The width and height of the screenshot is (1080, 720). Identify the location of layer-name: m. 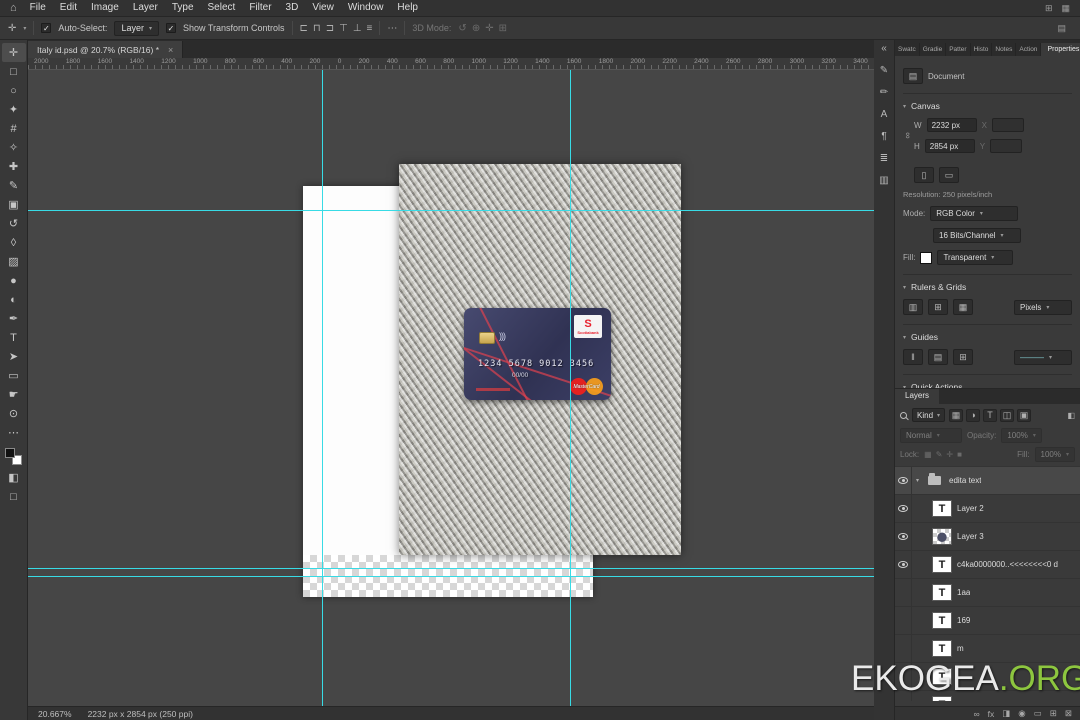
(960, 648).